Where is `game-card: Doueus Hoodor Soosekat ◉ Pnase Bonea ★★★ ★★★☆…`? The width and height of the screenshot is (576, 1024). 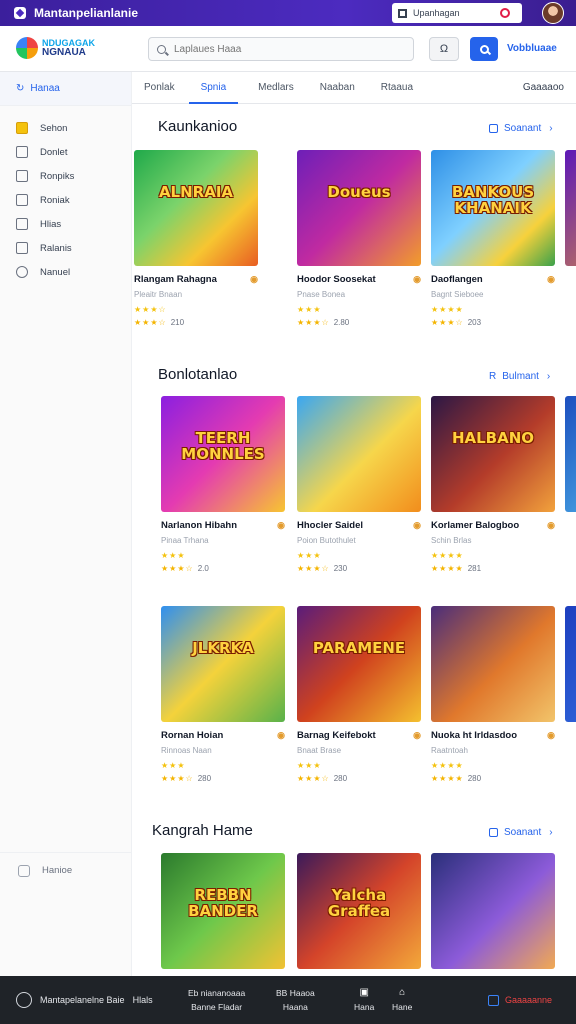 game-card: Doueus Hoodor Soosekat ◉ Pnase Bonea ★★★ ★★★☆… is located at coordinates (359, 238).